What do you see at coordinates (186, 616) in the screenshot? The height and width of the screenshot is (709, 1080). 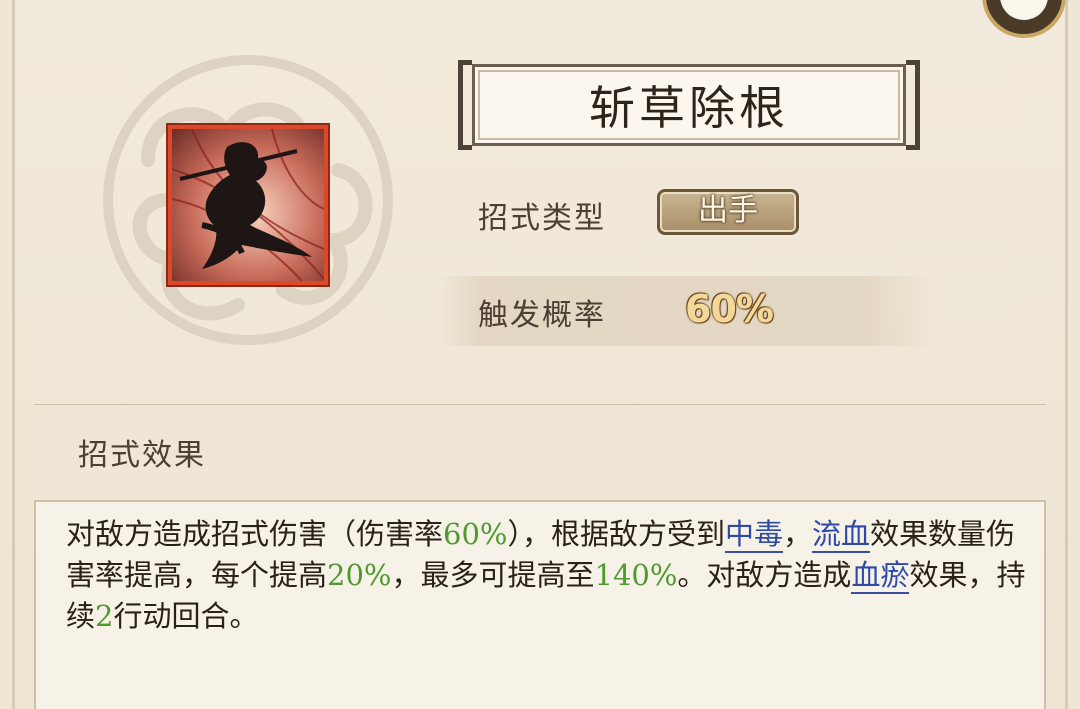 I see `effect-text-segment: 行动回合。` at bounding box center [186, 616].